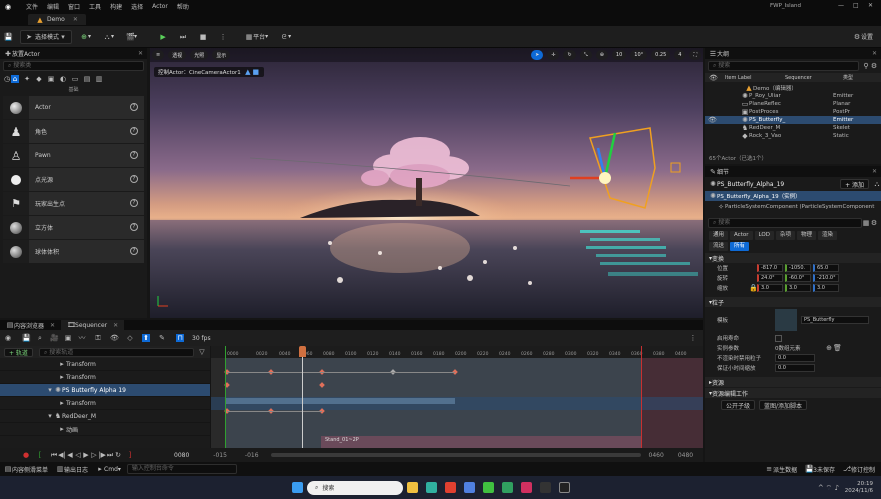 This screenshot has height=499, width=881. What do you see at coordinates (74, 6) in the screenshot?
I see `menu-window: 窗口` at bounding box center [74, 6].